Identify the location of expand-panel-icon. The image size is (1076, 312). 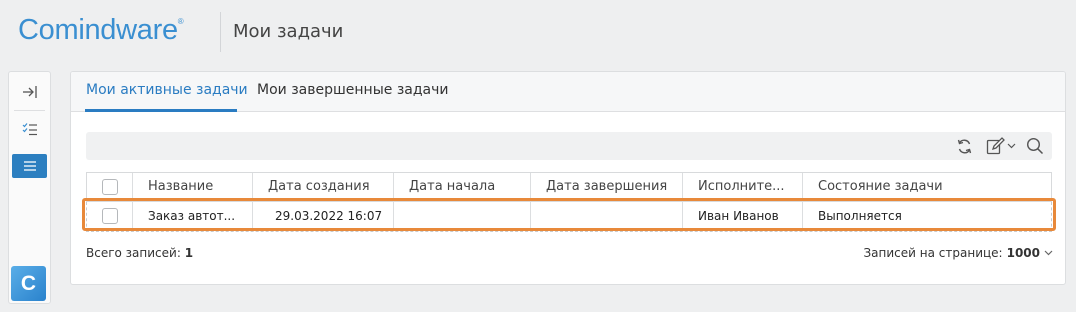
(29, 92).